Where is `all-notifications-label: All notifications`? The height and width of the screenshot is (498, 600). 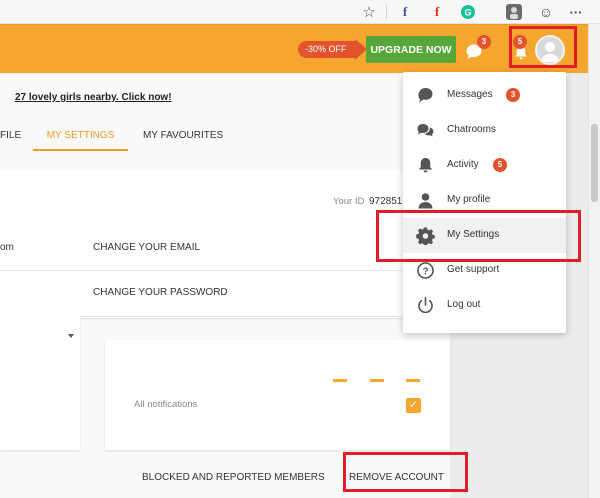 all-notifications-label: All notifications is located at coordinates (166, 404).